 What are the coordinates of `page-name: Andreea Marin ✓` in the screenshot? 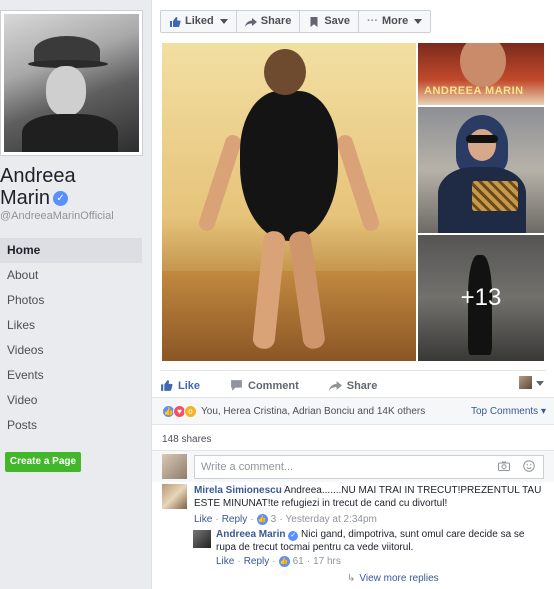 It's located at (38, 187).